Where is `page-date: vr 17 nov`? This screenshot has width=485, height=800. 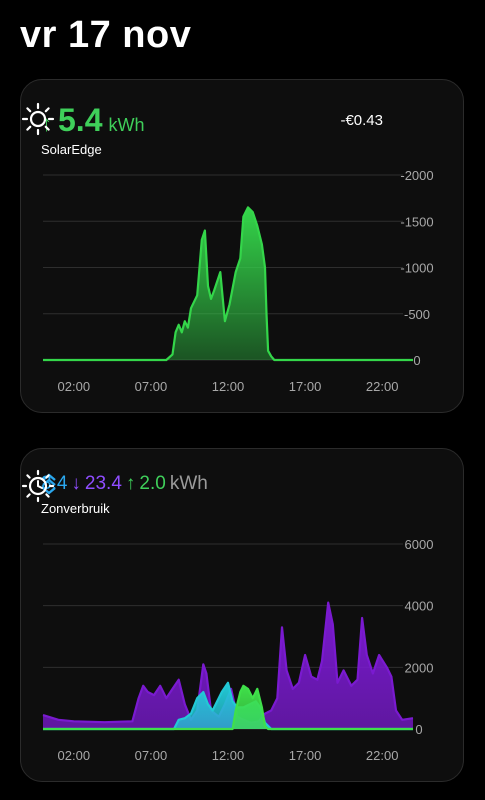
page-date: vr 17 nov is located at coordinates (106, 35).